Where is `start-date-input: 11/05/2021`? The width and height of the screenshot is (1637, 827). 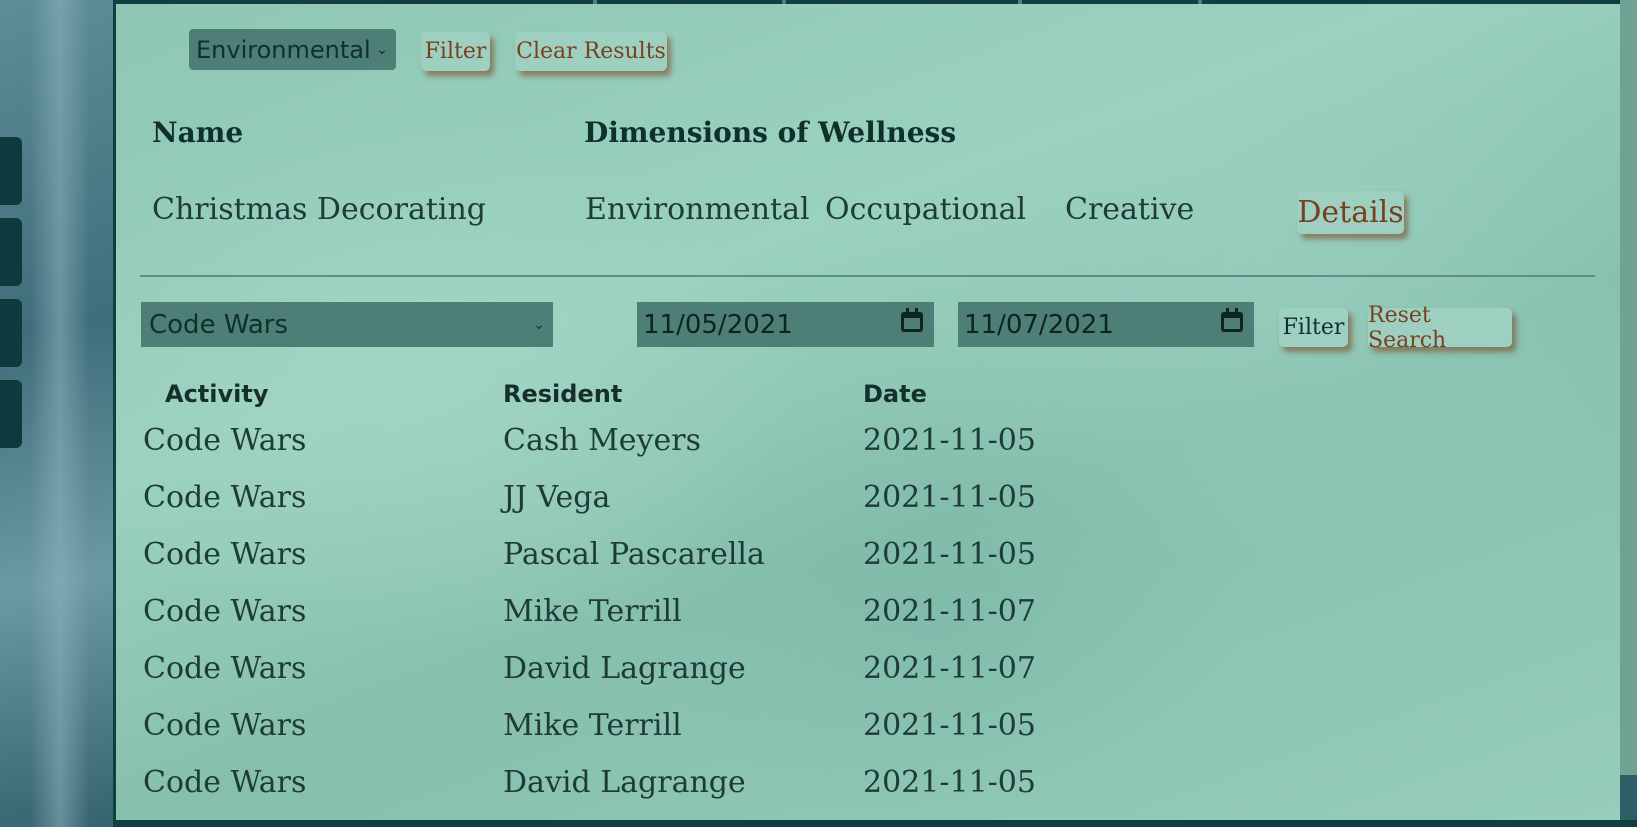
start-date-input: 11/05/2021 is located at coordinates (785, 324).